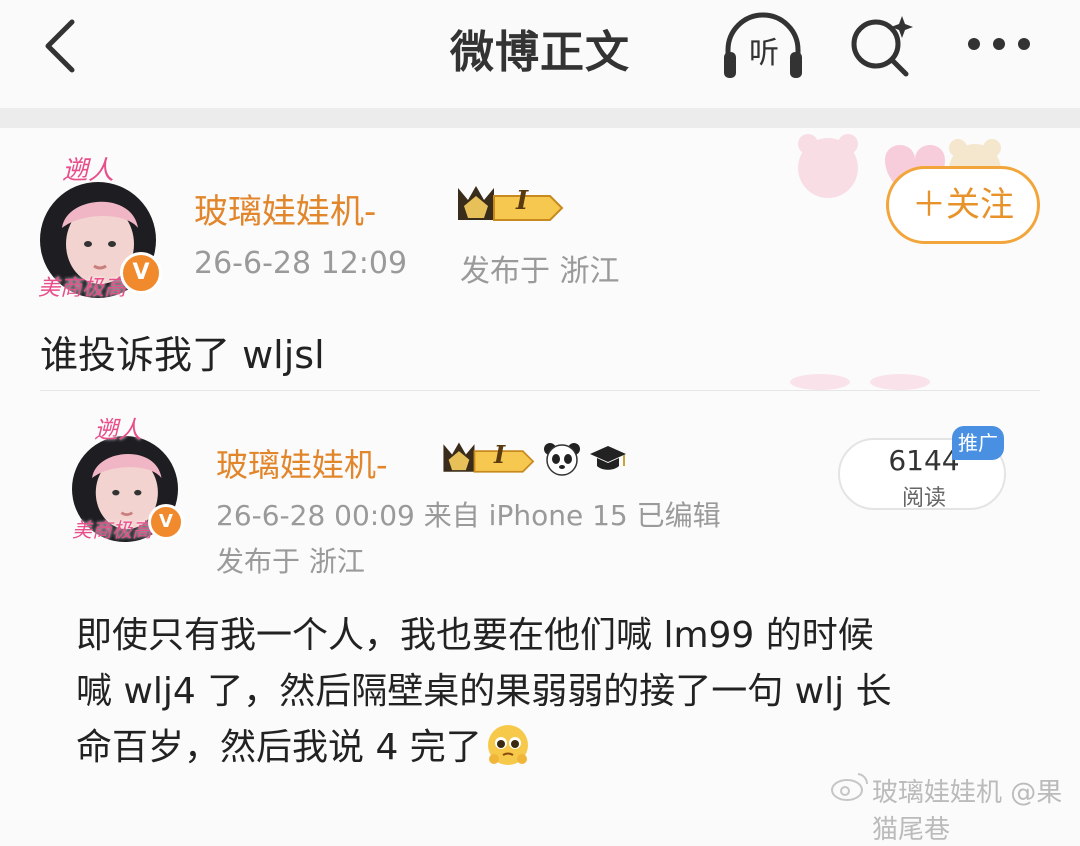  What do you see at coordinates (290, 561) in the screenshot?
I see `repost-location: 发布于 浙江` at bounding box center [290, 561].